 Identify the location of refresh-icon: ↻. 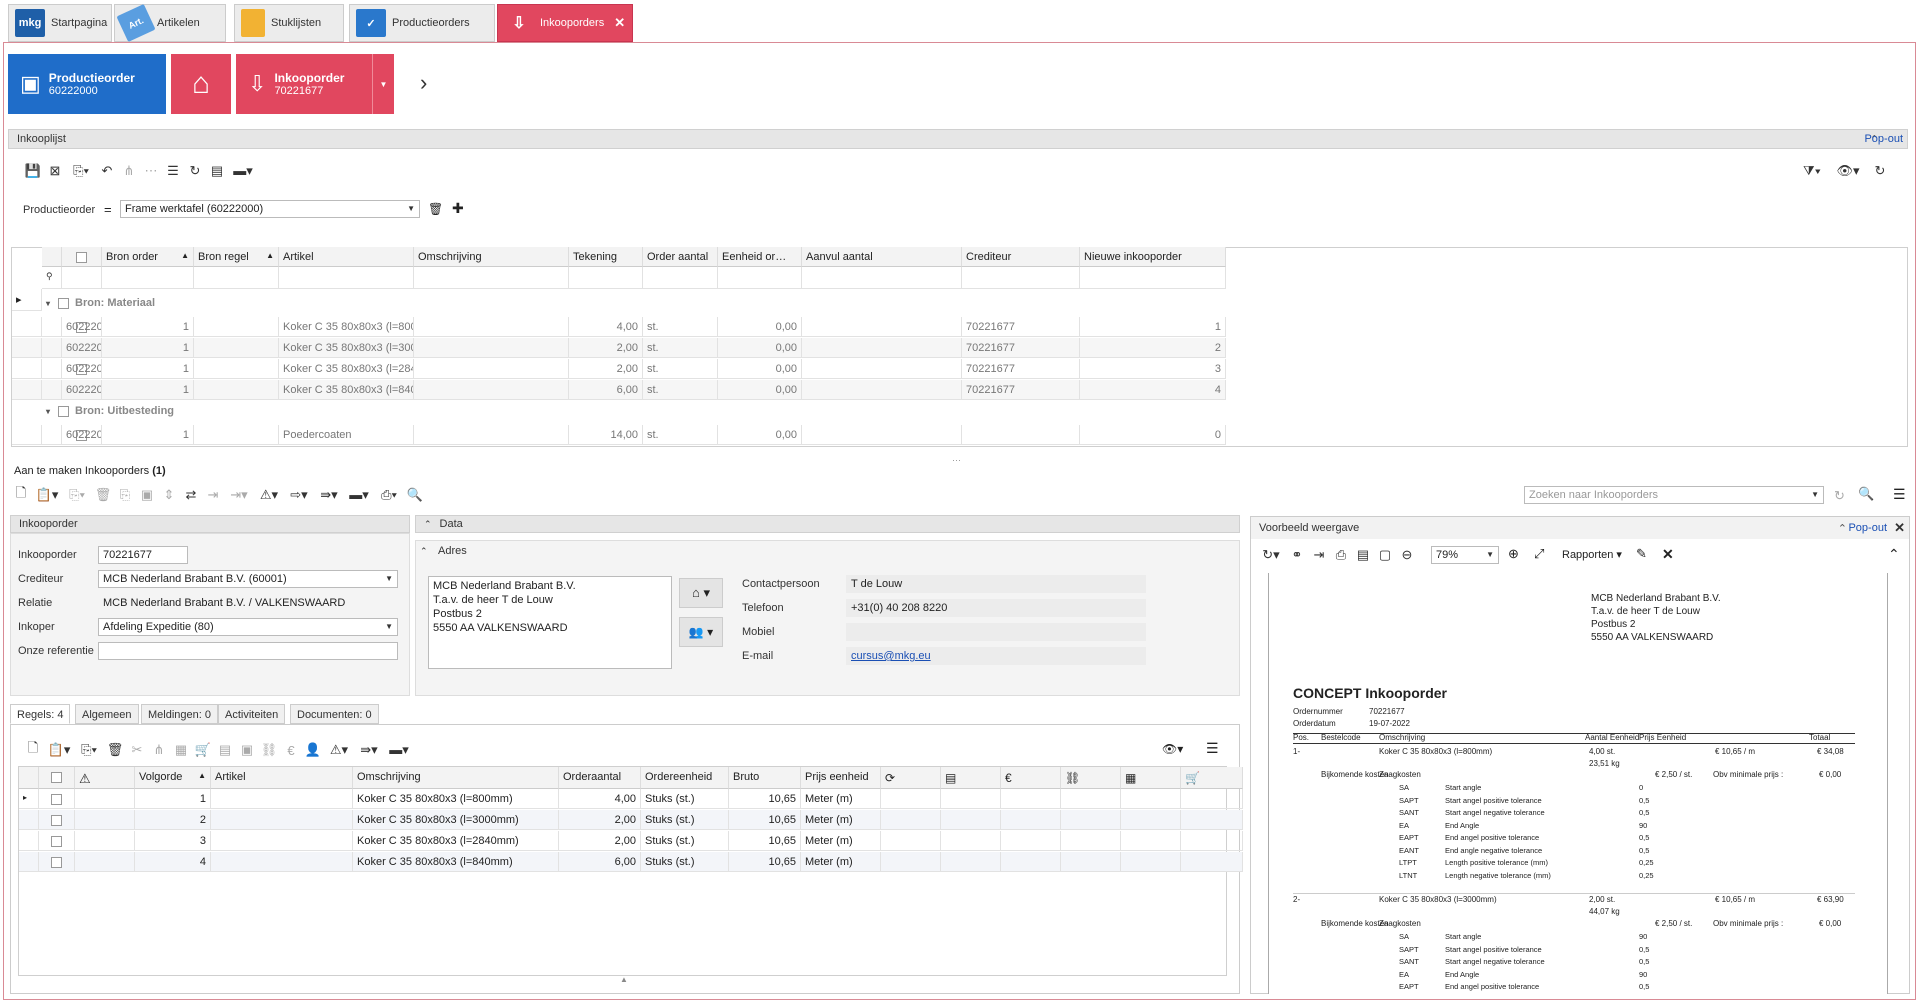
(1880, 171).